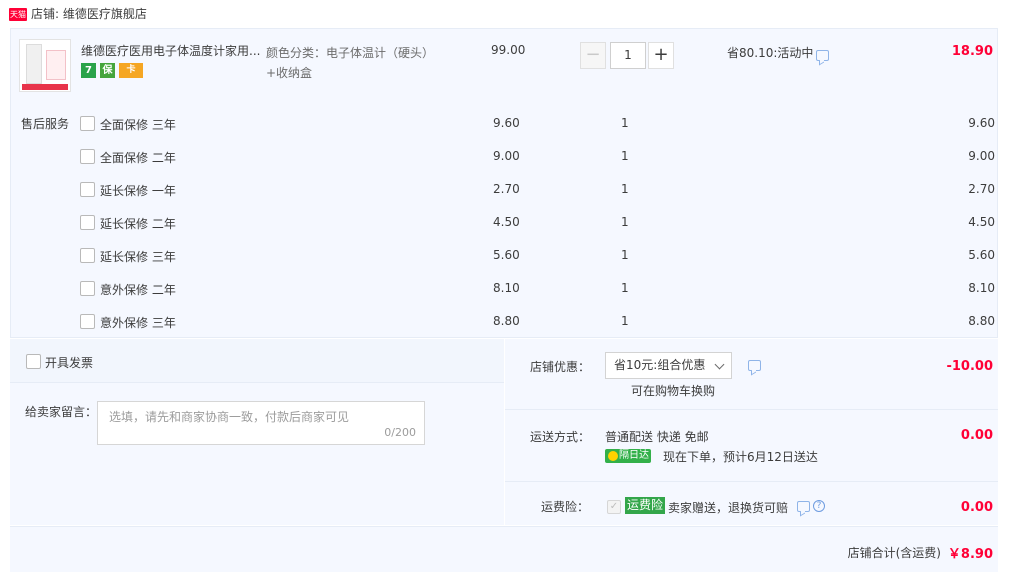 Image resolution: width=1012 pixels, height=572 pixels. Describe the element at coordinates (657, 437) in the screenshot. I see `shipping-method: 普通配送 快递 免邮` at that location.